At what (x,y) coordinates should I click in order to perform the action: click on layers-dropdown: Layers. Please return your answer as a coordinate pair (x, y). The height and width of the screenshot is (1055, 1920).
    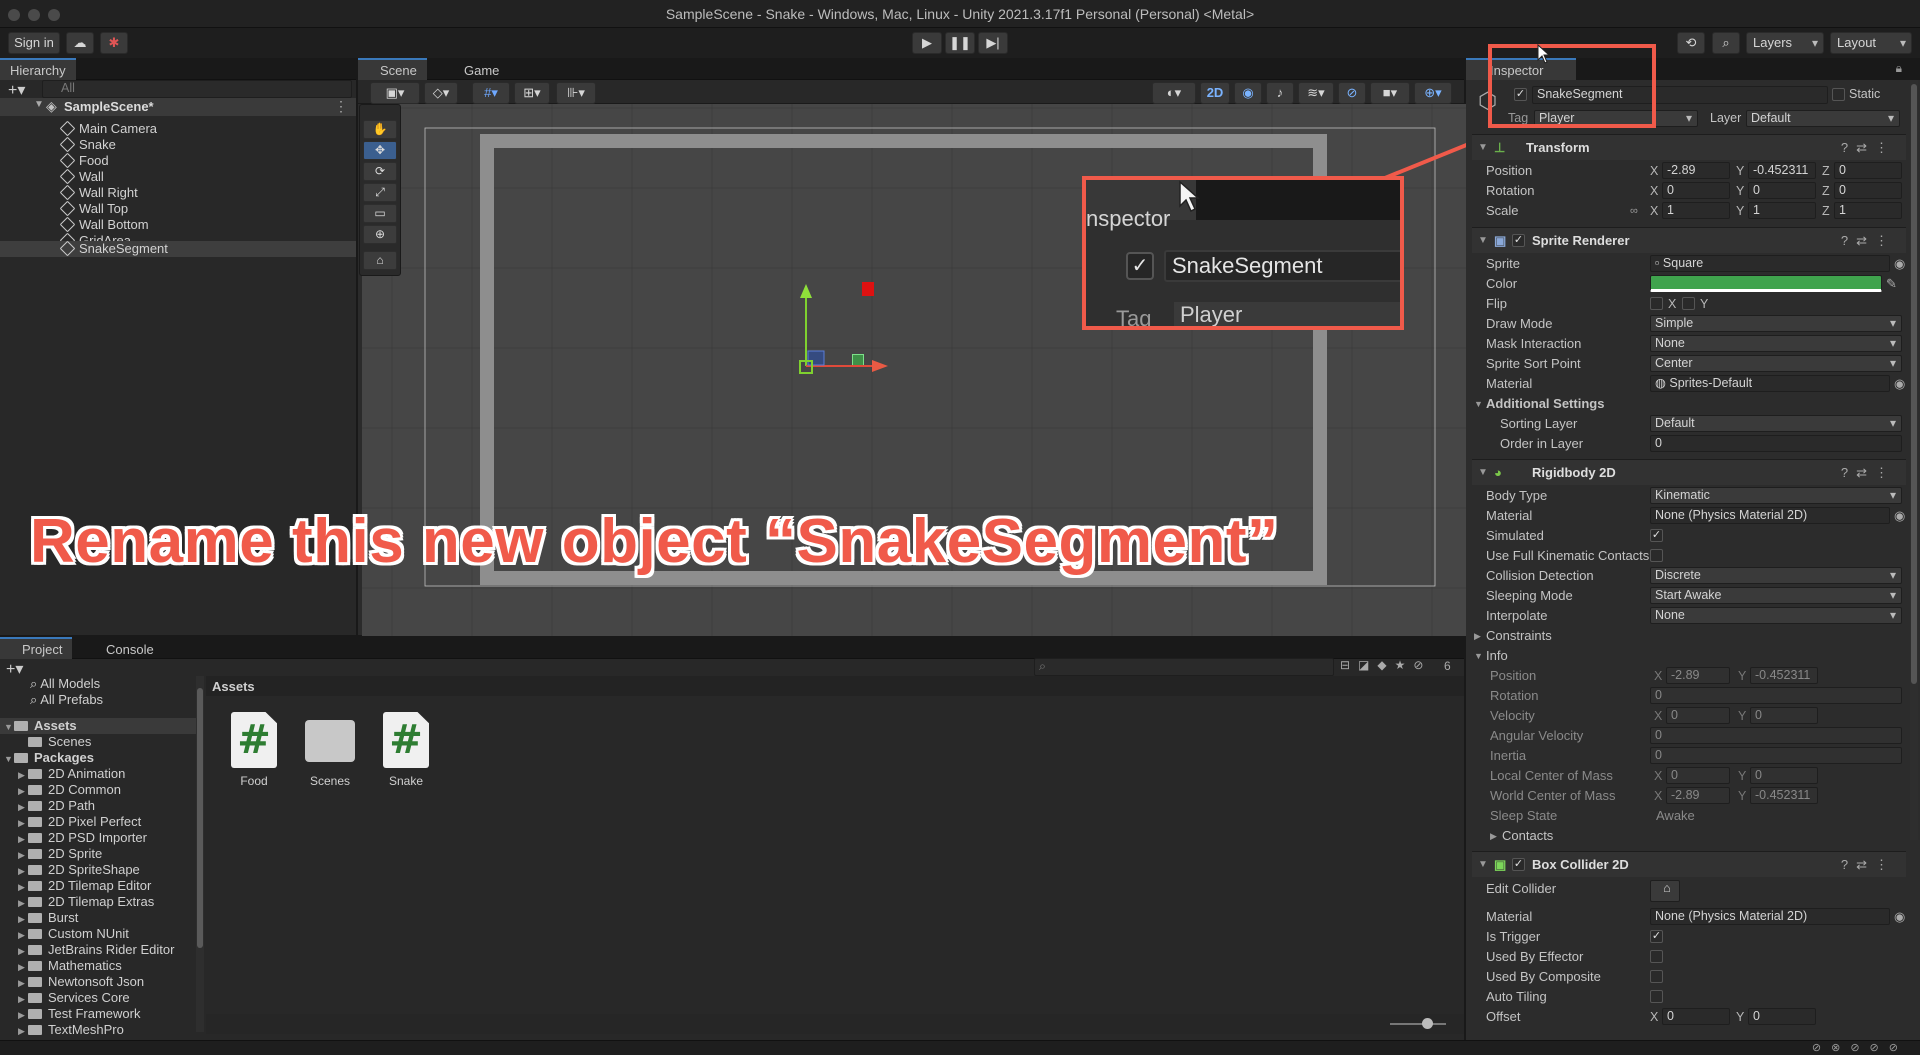
    Looking at the image, I should click on (1785, 43).